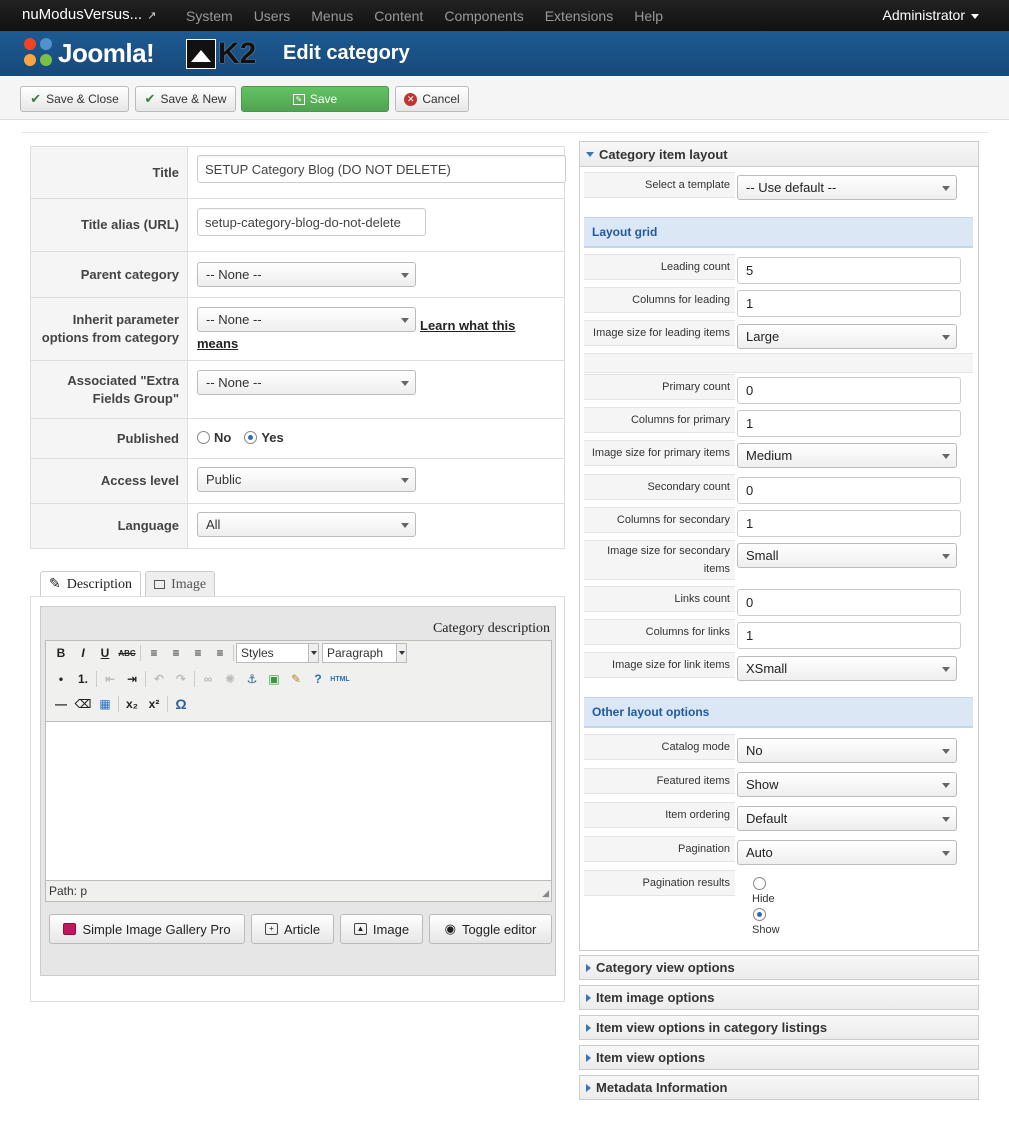 This screenshot has height=1130, width=1009. What do you see at coordinates (779, 997) in the screenshot?
I see `item-image-options-header: Item image options` at bounding box center [779, 997].